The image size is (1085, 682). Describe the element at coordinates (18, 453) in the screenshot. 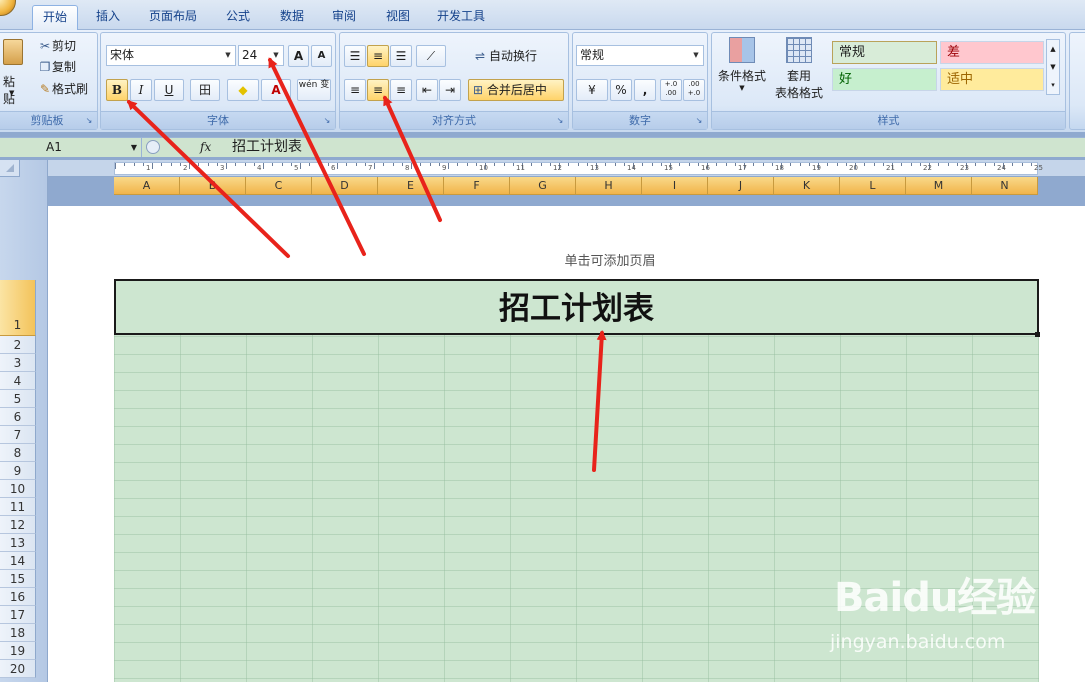

I see `row-header-8: 8` at that location.